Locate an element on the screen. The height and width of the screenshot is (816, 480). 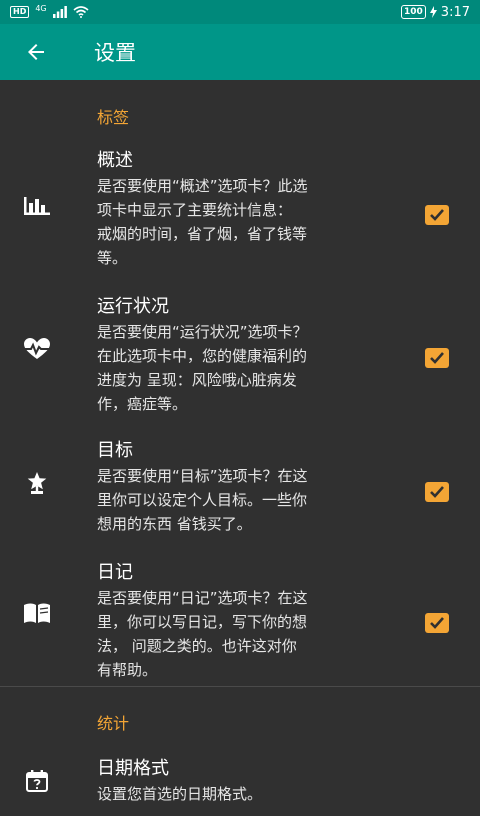
battery-icon: 100 is located at coordinates (413, 12).